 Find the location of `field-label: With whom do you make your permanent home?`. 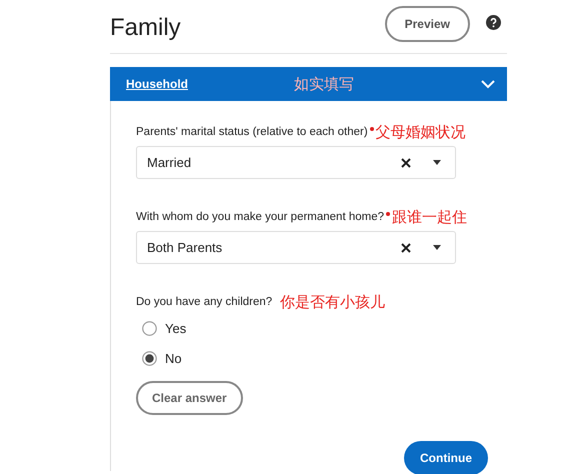

field-label: With whom do you make your permanent home? is located at coordinates (260, 217).